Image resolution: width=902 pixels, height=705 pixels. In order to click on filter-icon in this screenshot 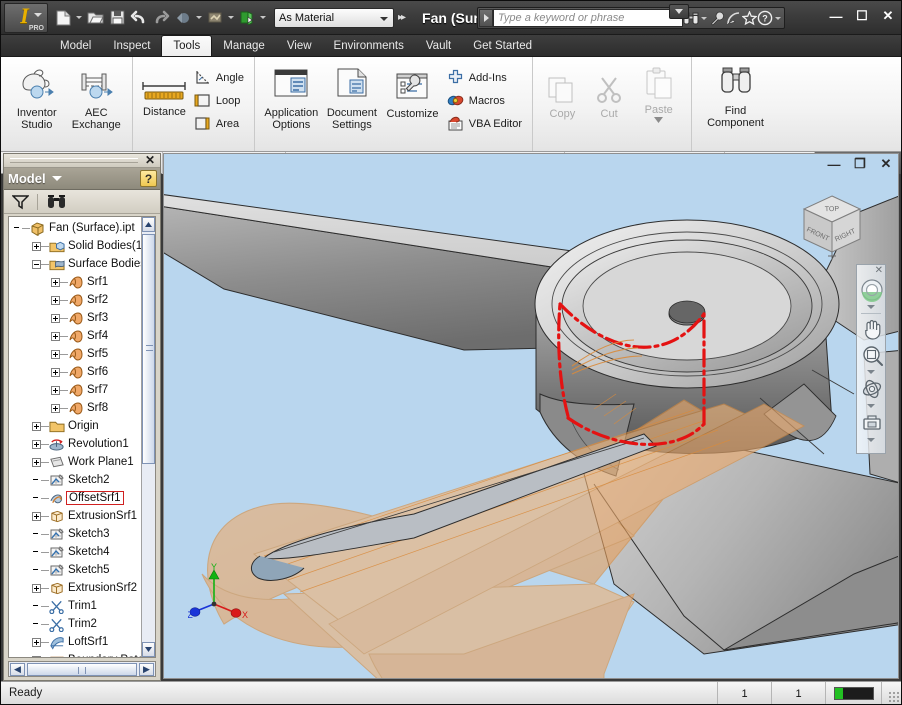, I will do `click(20, 202)`.